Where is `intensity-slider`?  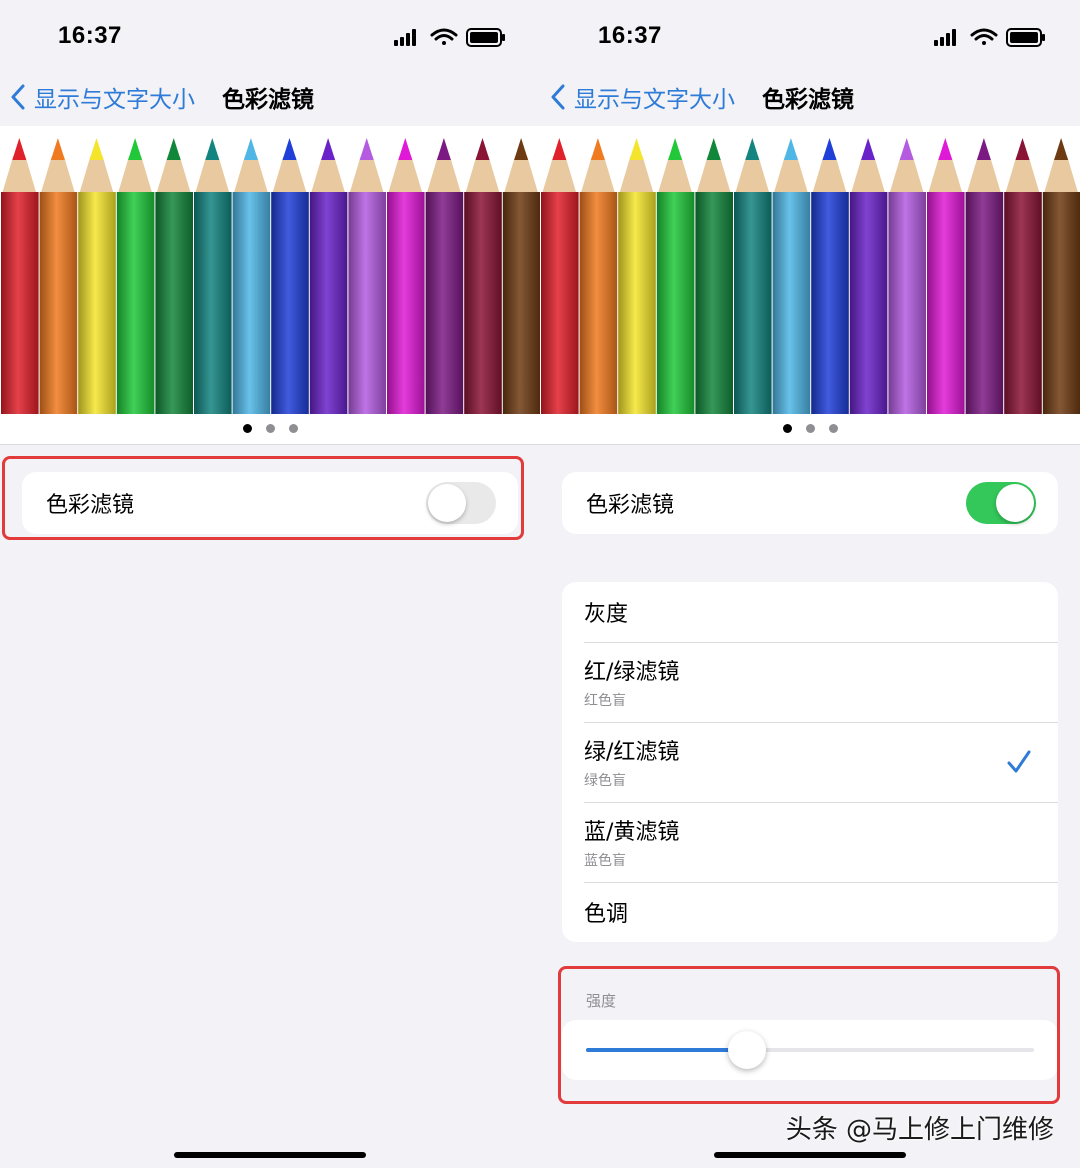 intensity-slider is located at coordinates (810, 1050).